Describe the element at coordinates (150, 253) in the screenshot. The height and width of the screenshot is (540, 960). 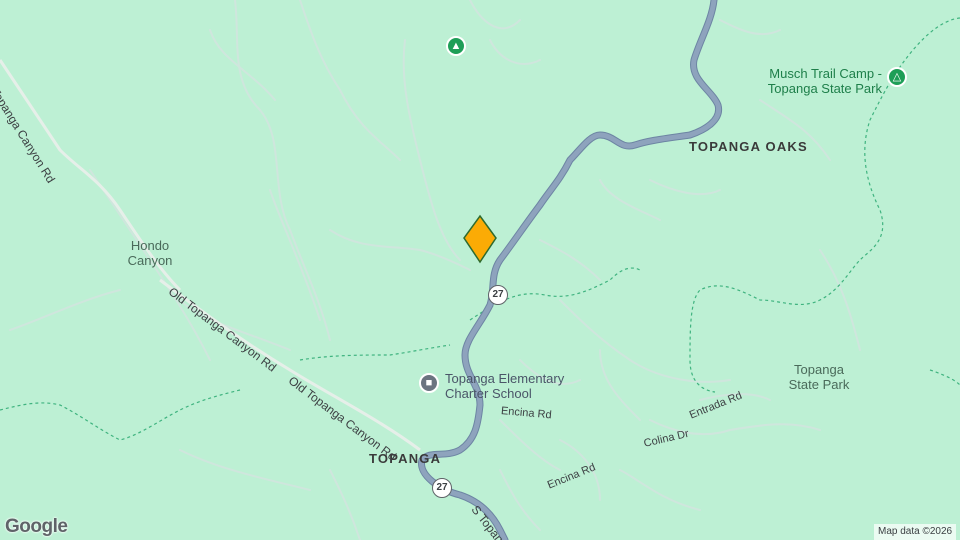
I see `place-hondo-canyon: Hondo Canyon` at that location.